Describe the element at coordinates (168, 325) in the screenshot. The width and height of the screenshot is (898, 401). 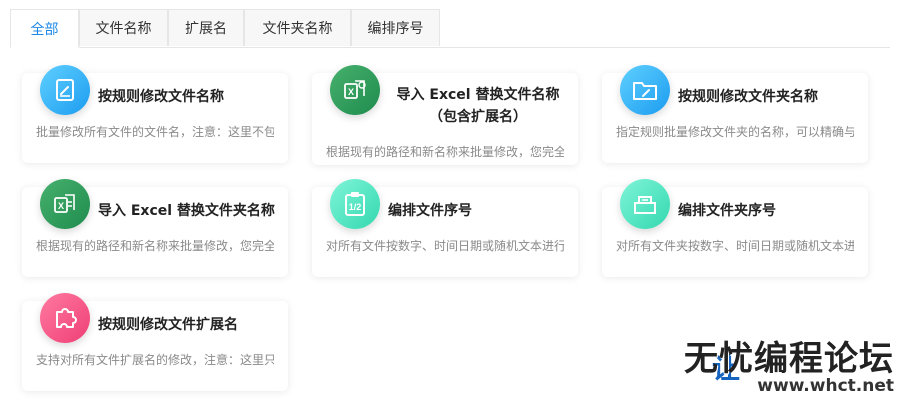
I see `card-title: 按规则修改文件扩展名` at that location.